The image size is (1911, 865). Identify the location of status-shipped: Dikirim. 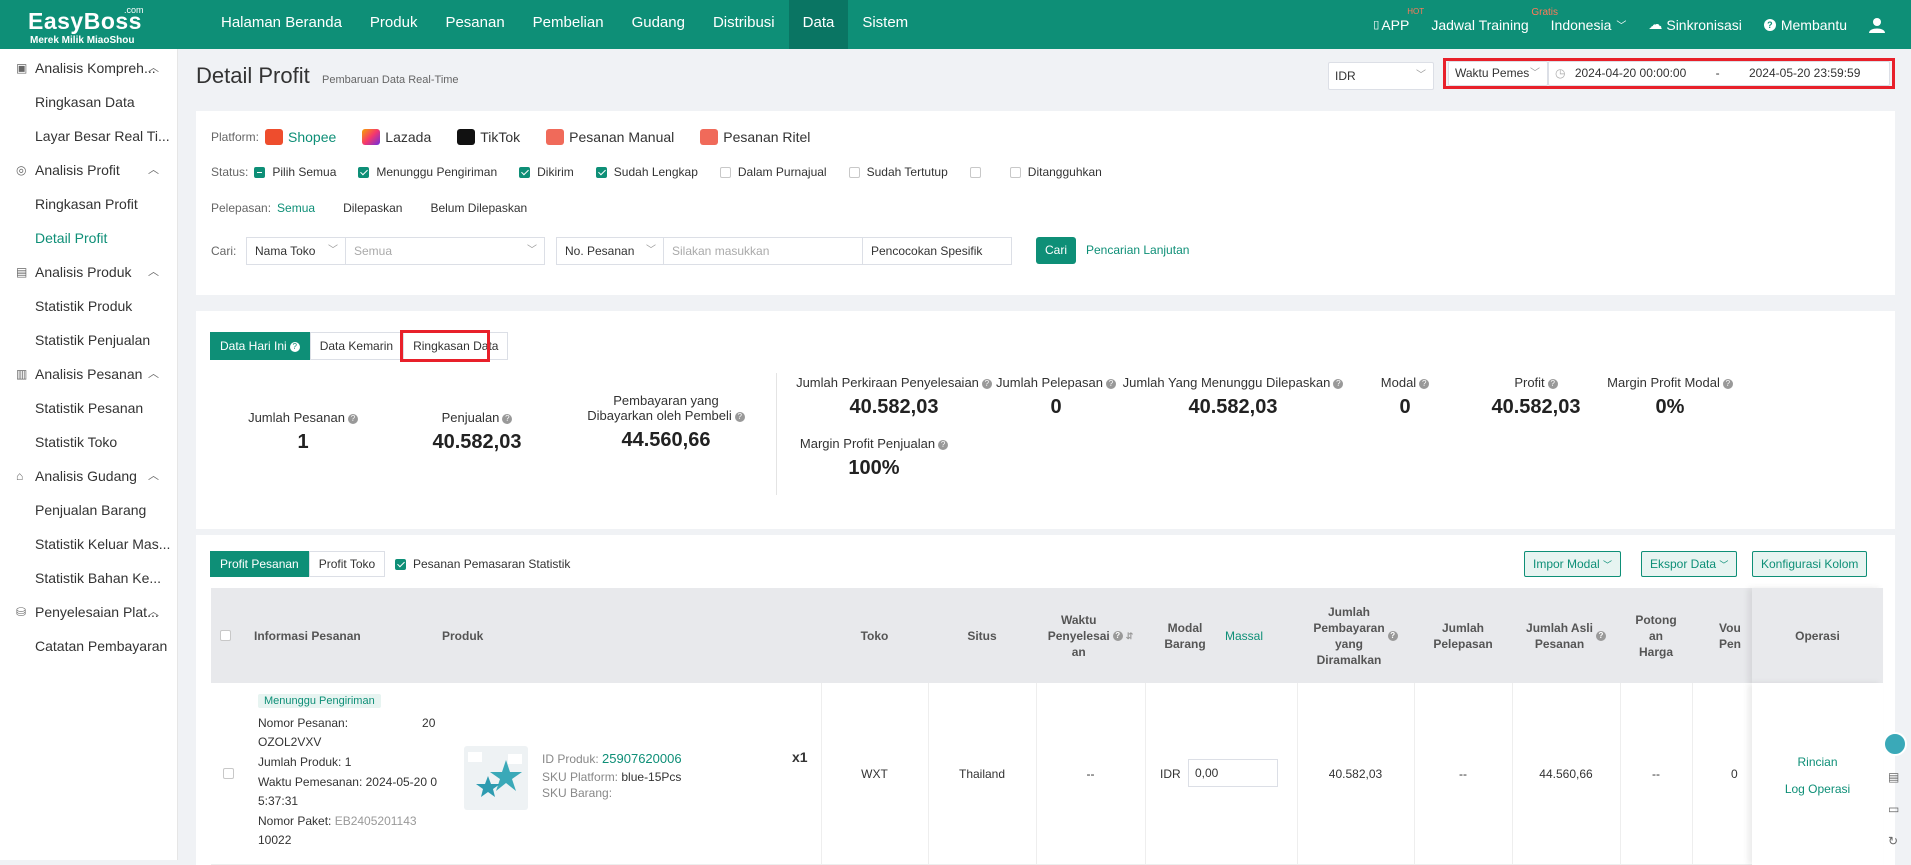
(546, 172).